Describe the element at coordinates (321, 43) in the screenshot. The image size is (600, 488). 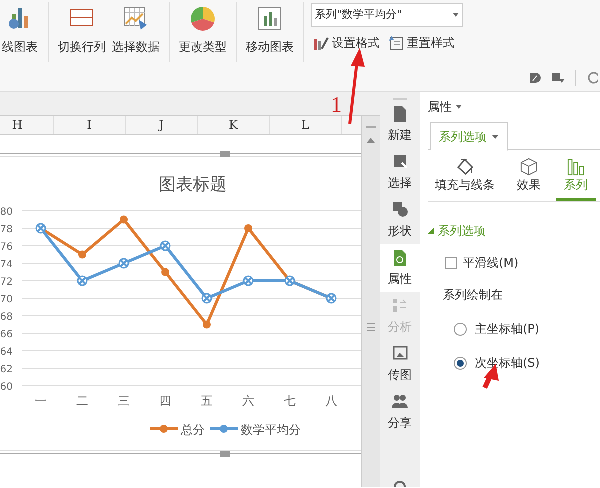
I see `brush-icon` at that location.